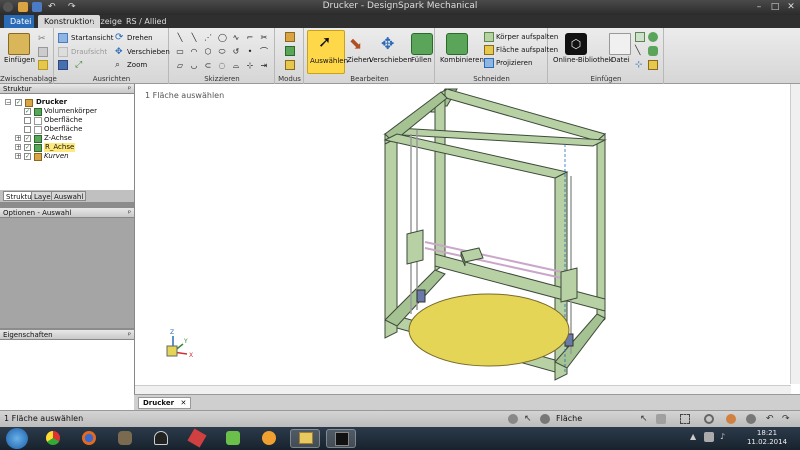  What do you see at coordinates (67, 129) in the screenshot?
I see `tree-item-oberflache-2: Oberfläche` at bounding box center [67, 129].